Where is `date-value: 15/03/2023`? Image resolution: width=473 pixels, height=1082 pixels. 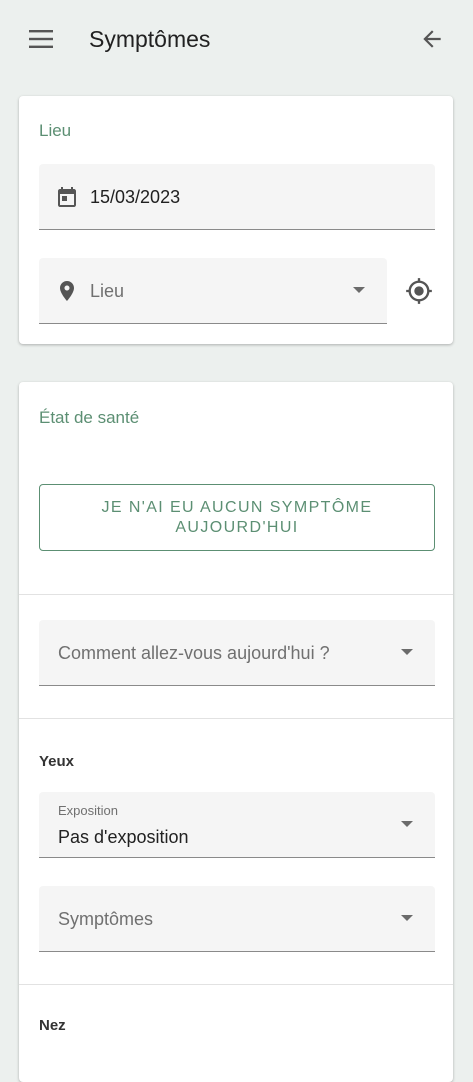 date-value: 15/03/2023 is located at coordinates (135, 197).